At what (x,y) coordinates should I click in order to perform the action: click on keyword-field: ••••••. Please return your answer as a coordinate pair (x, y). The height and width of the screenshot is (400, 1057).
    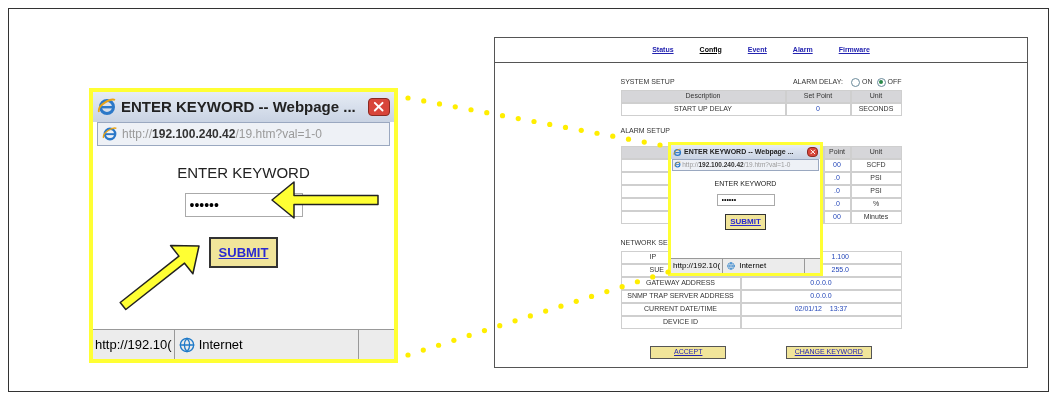
    Looking at the image, I should click on (243, 204).